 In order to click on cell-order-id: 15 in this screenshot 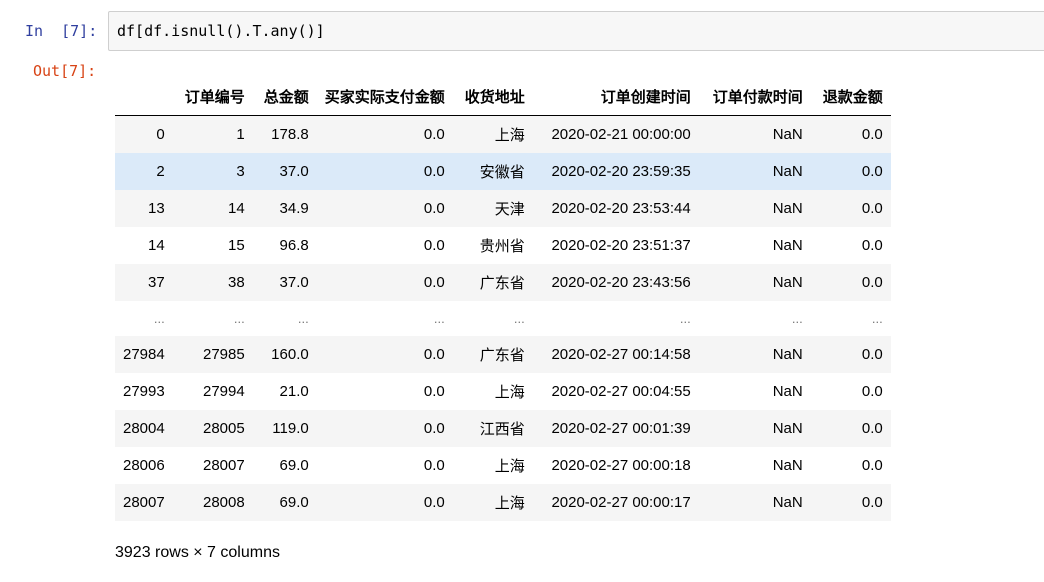, I will do `click(212, 245)`.